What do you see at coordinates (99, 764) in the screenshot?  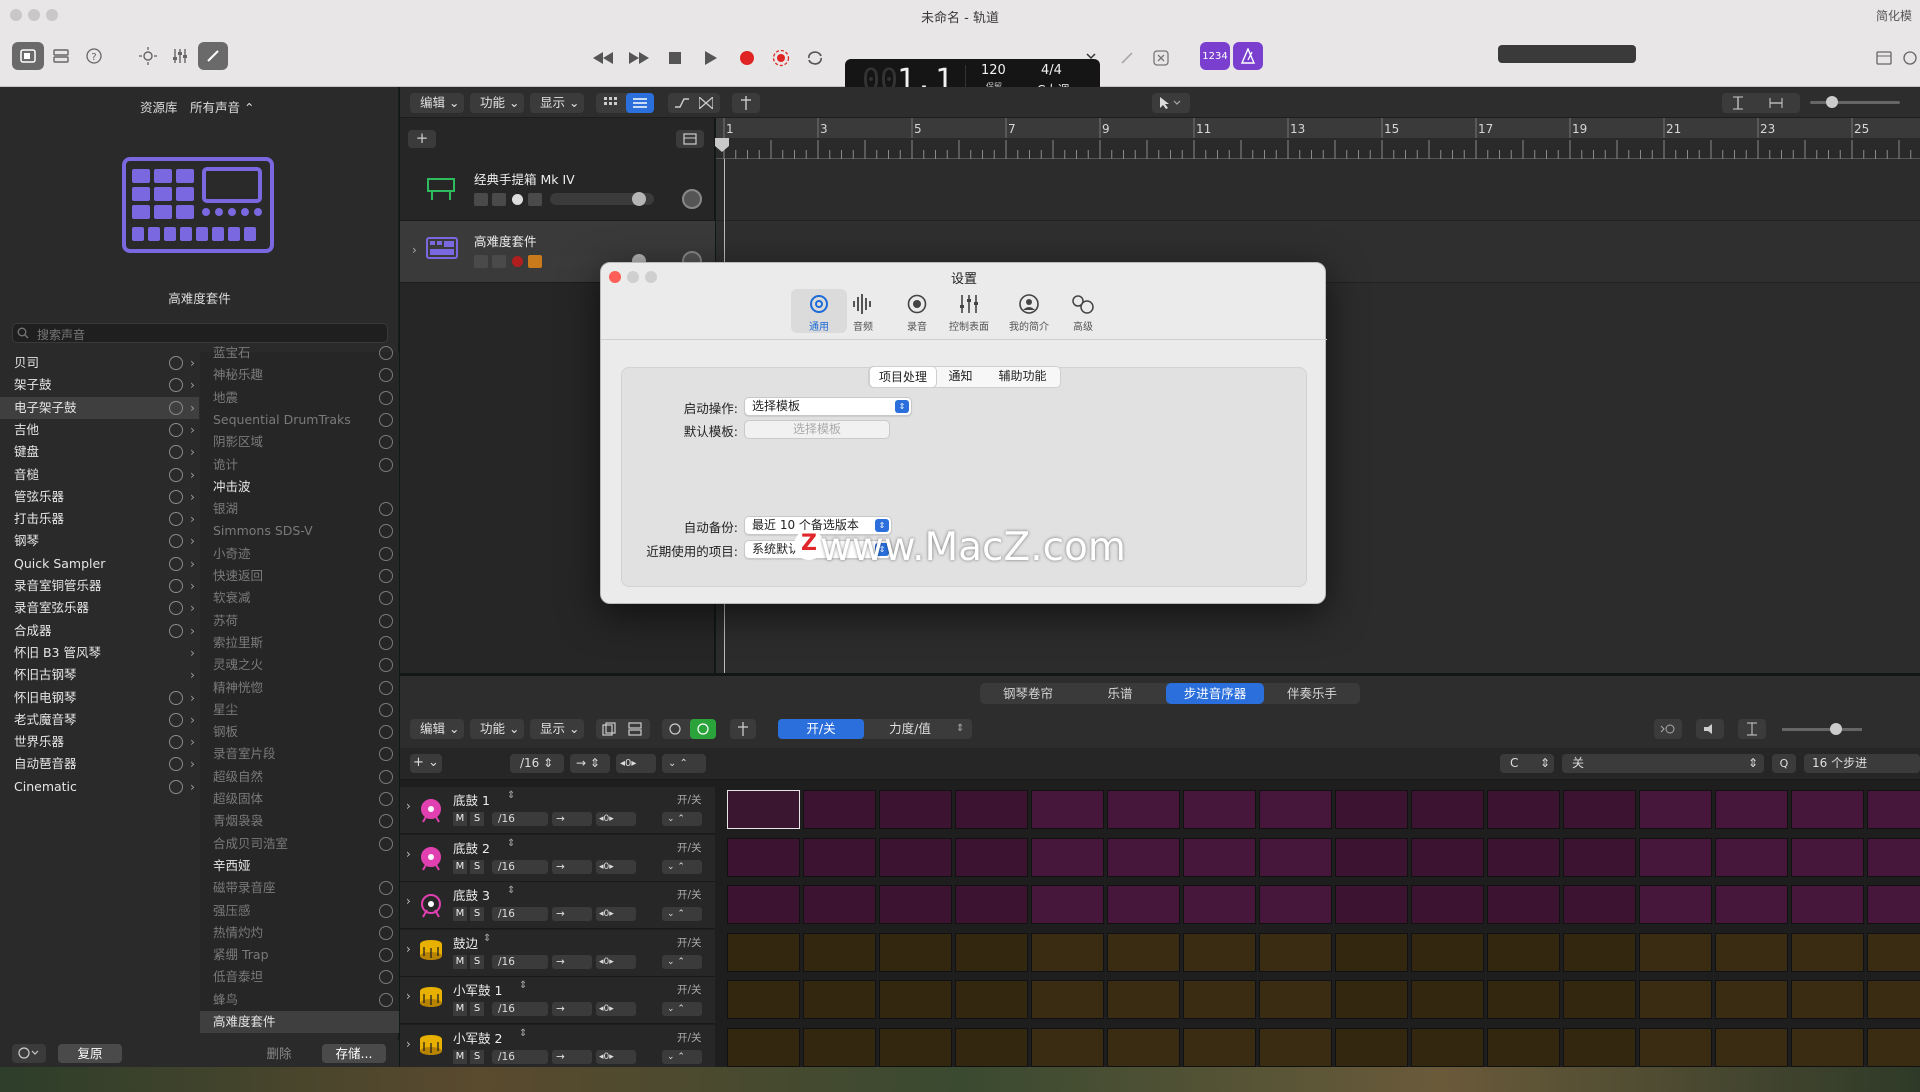 I see `category-item: 自动琶音器 ›` at bounding box center [99, 764].